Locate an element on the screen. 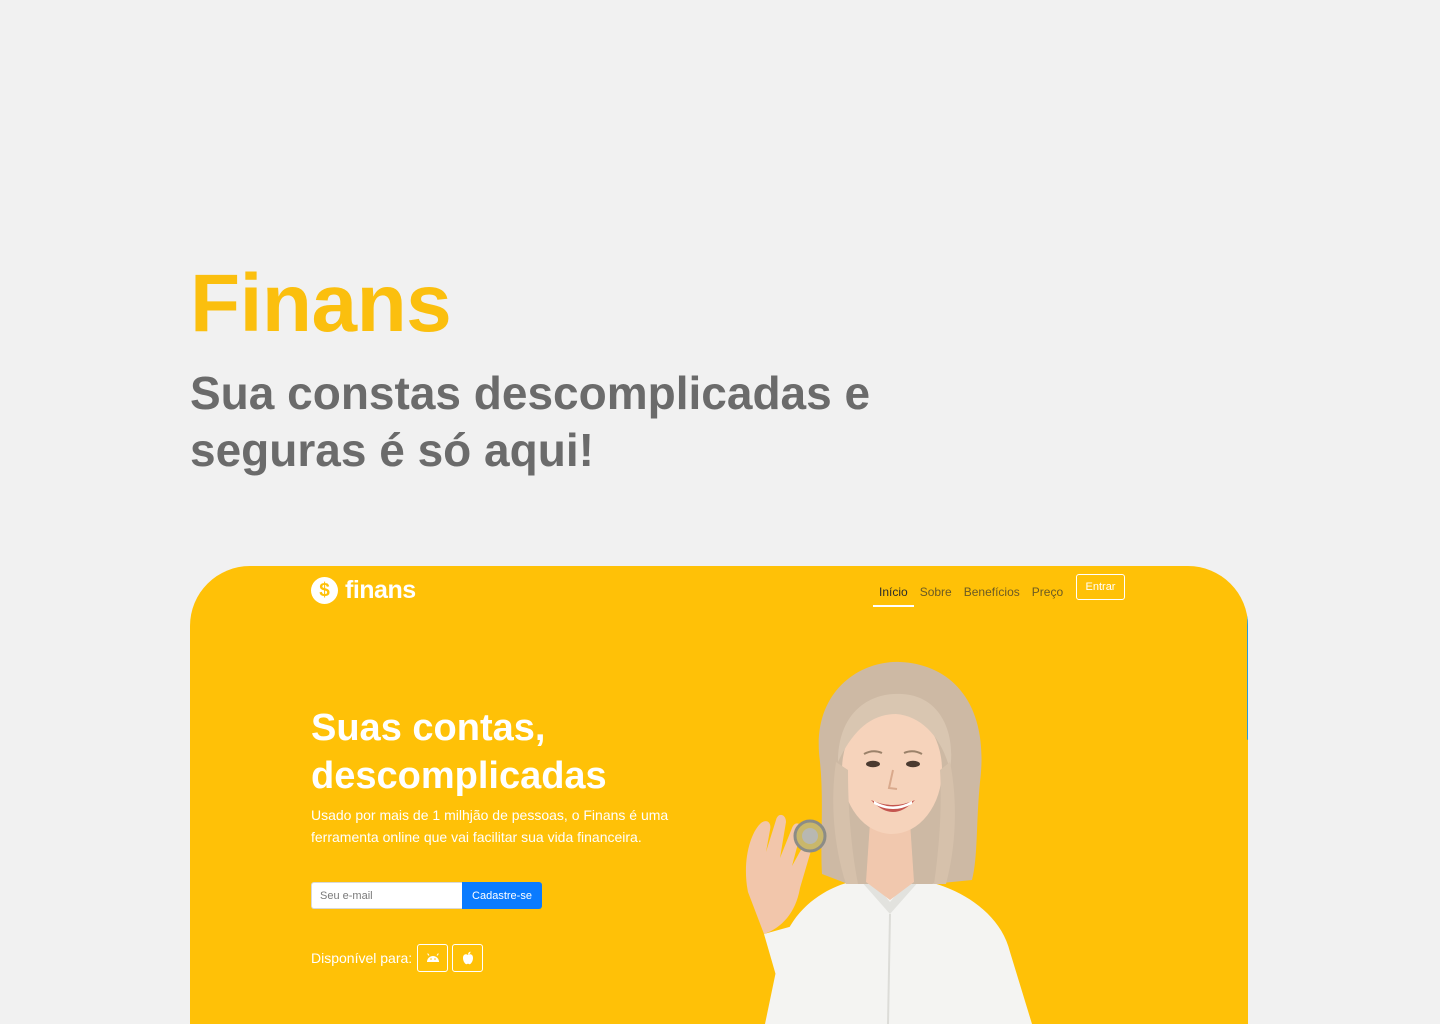 This screenshot has height=1024, width=1440. dollar-coin-icon: $ is located at coordinates (324, 590).